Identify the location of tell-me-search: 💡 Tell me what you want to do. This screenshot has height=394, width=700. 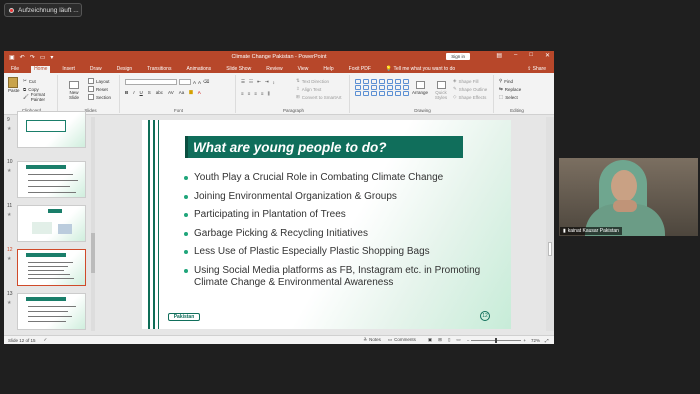
(420, 69).